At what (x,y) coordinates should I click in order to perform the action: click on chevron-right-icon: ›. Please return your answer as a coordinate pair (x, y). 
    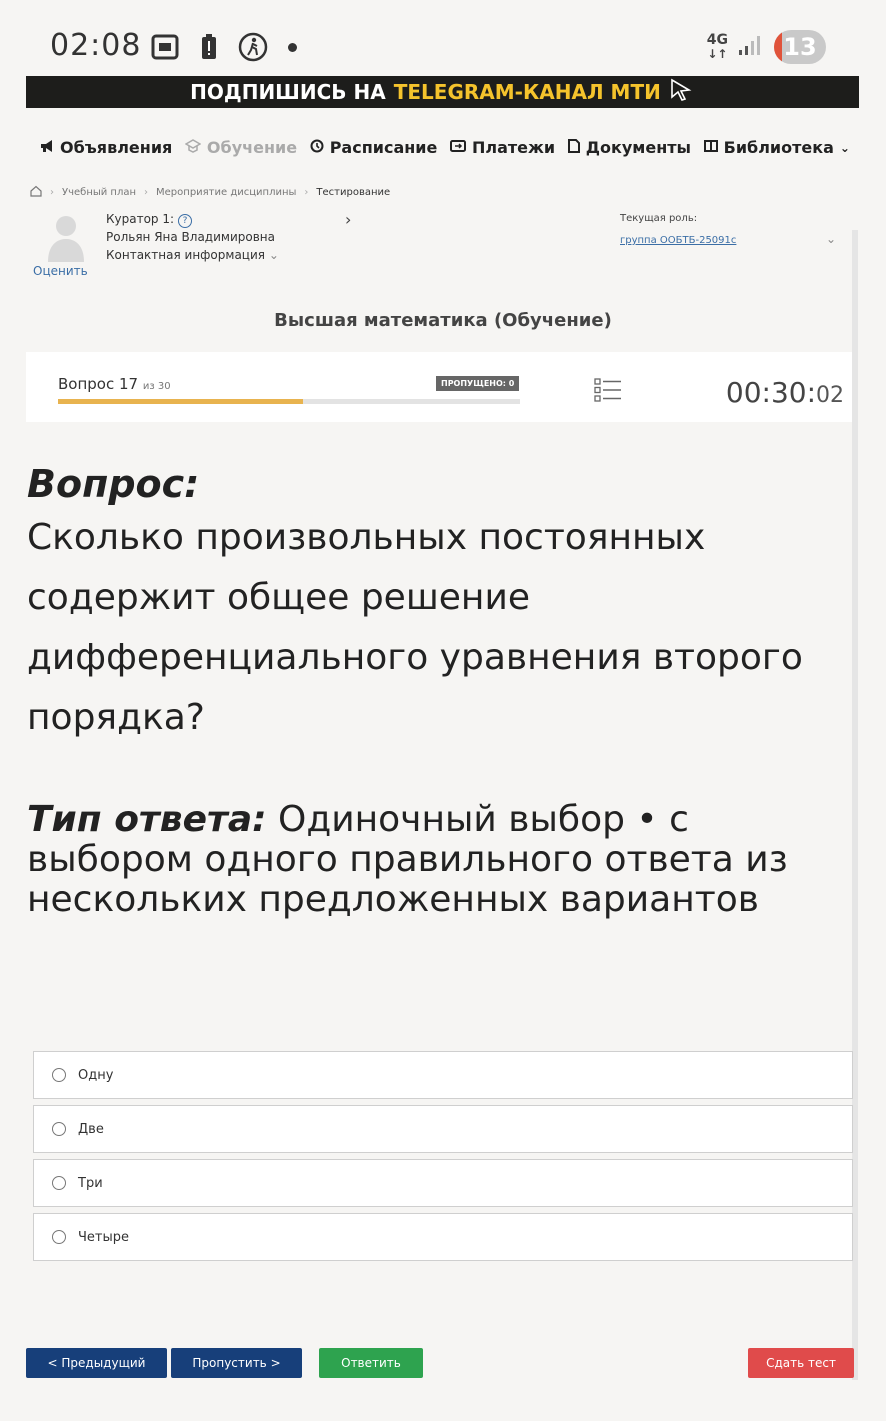
    Looking at the image, I should click on (348, 219).